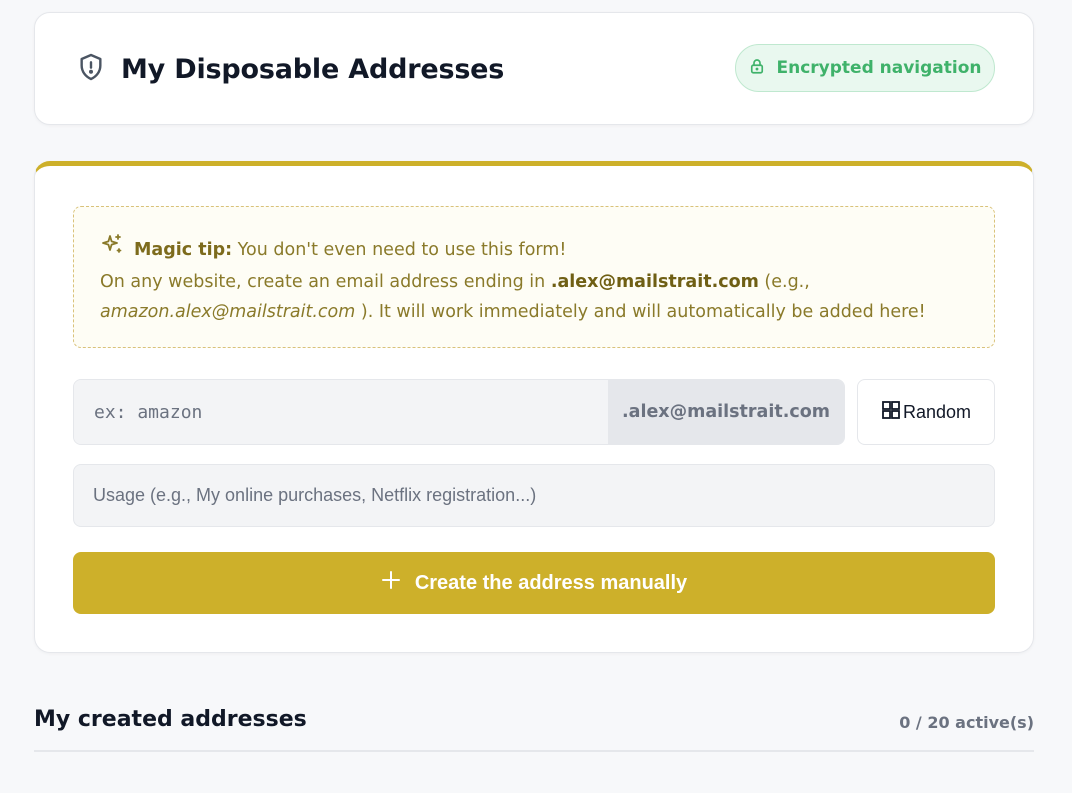 The height and width of the screenshot is (793, 1072). What do you see at coordinates (726, 412) in the screenshot?
I see `address-suffix: .alex@mailstrait.com` at bounding box center [726, 412].